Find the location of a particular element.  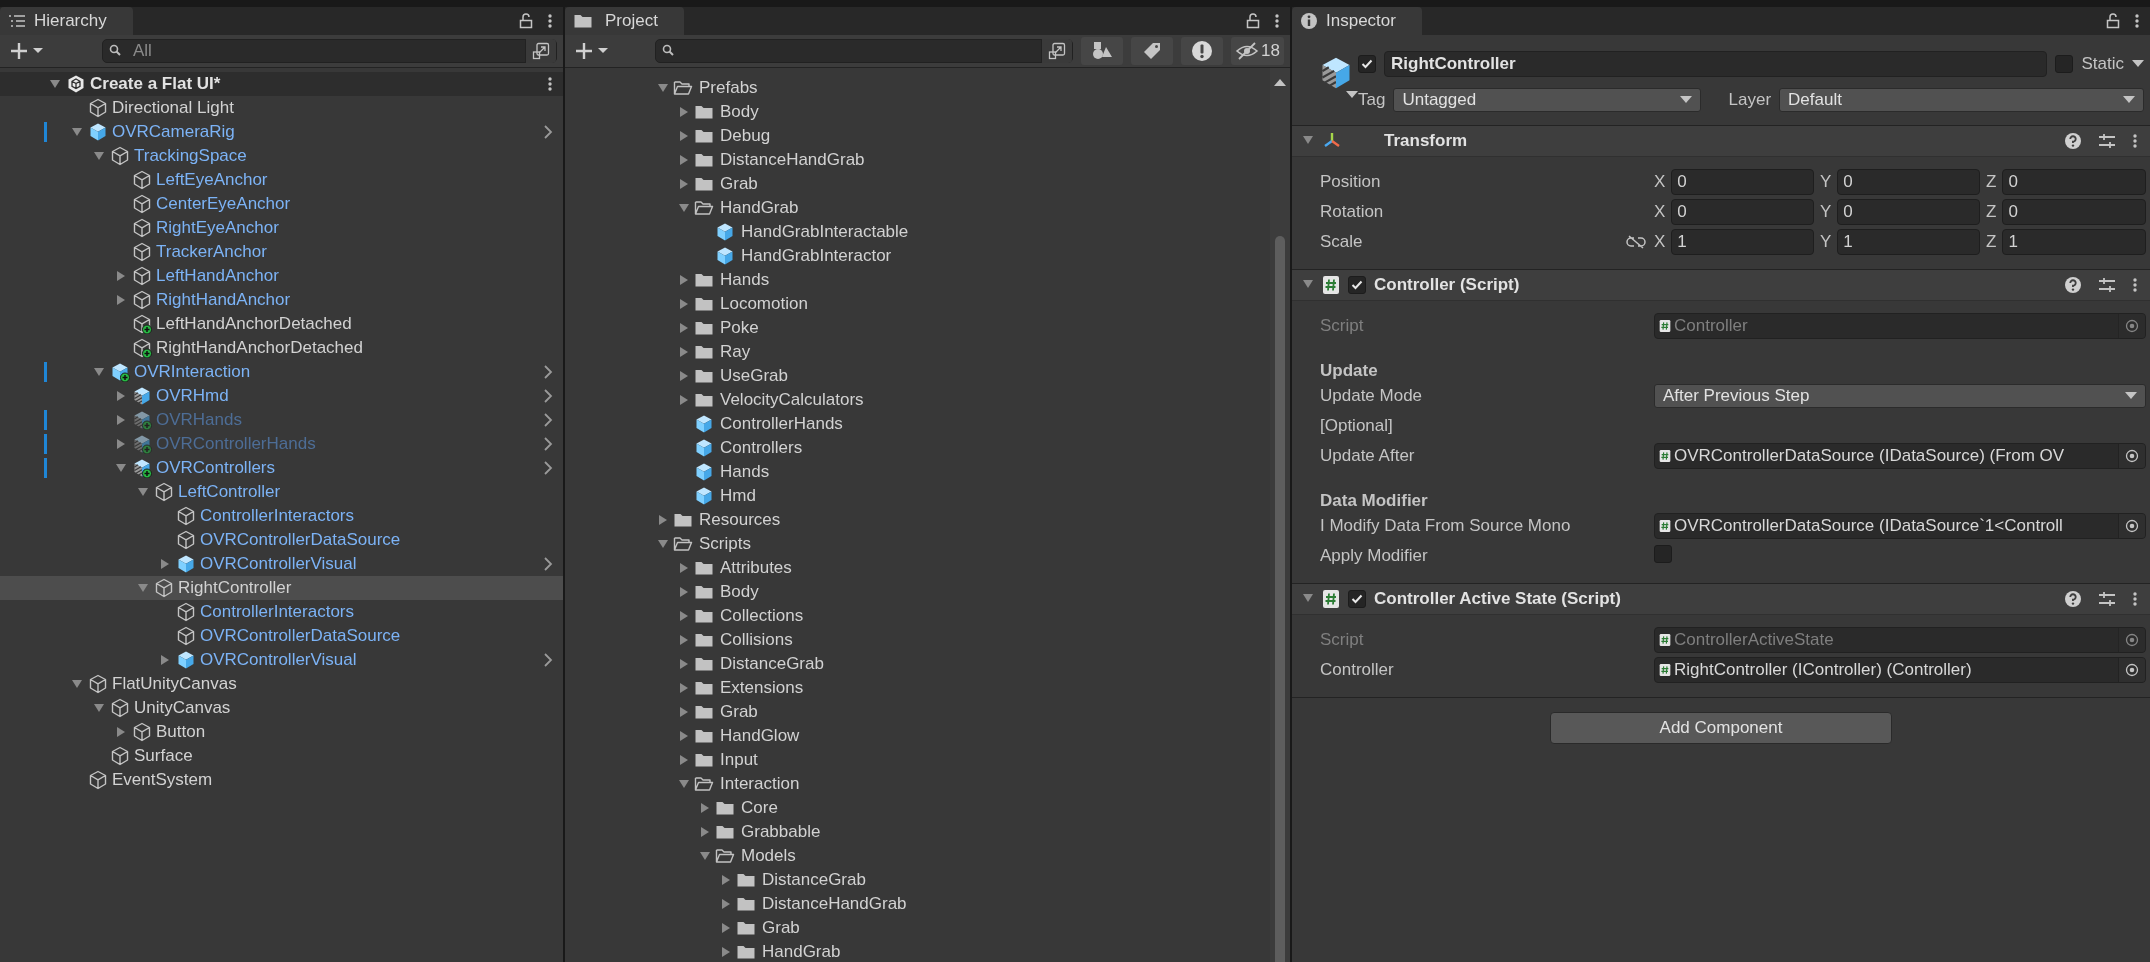

open-window-button is located at coordinates (1057, 51).